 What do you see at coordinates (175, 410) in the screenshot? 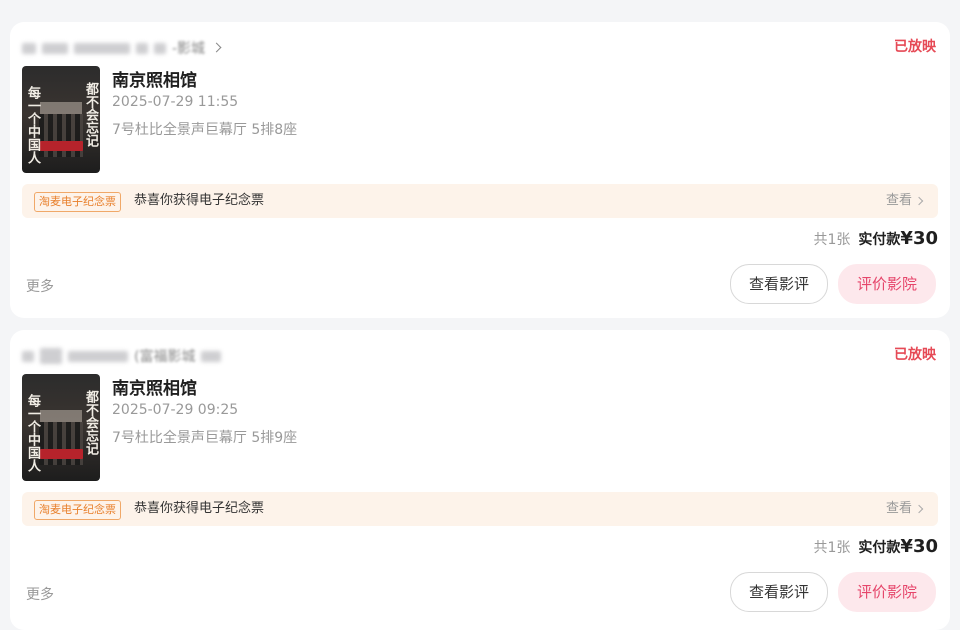
I see `showtime: 2025-07-29 09:25` at bounding box center [175, 410].